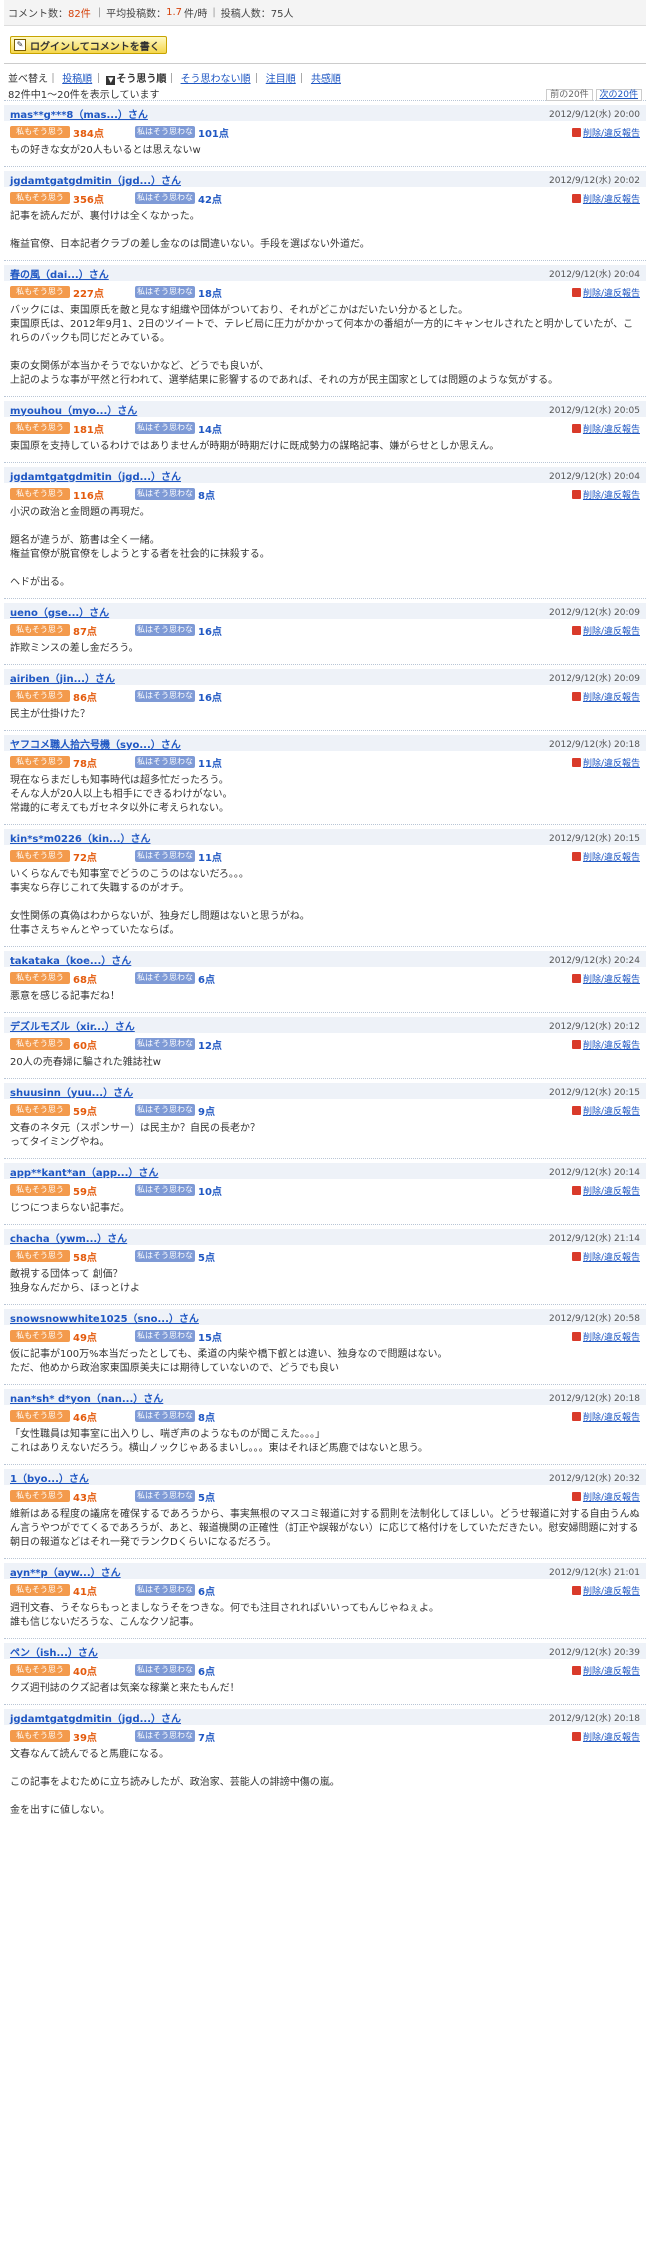 The width and height of the screenshot is (650, 2261). I want to click on sort-by-post: 投稿順, so click(77, 79).